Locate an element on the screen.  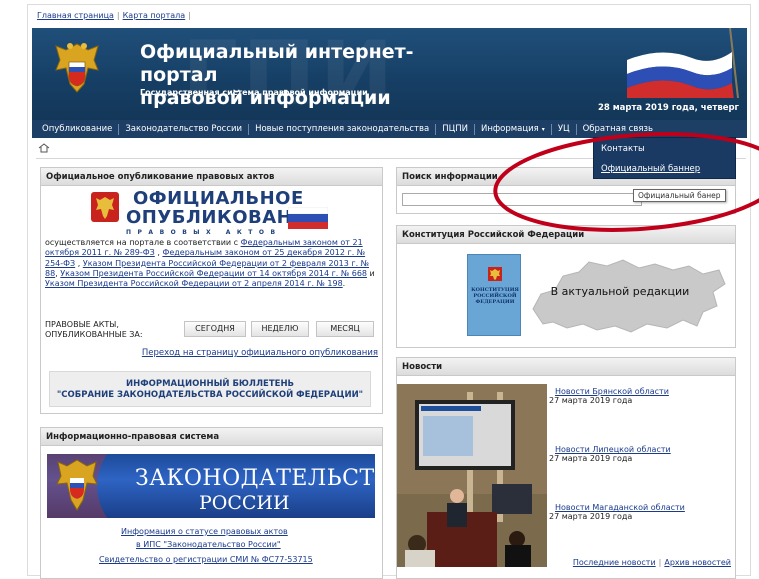
news-footer: Последние новости | Архив новостей is located at coordinates (651, 562).